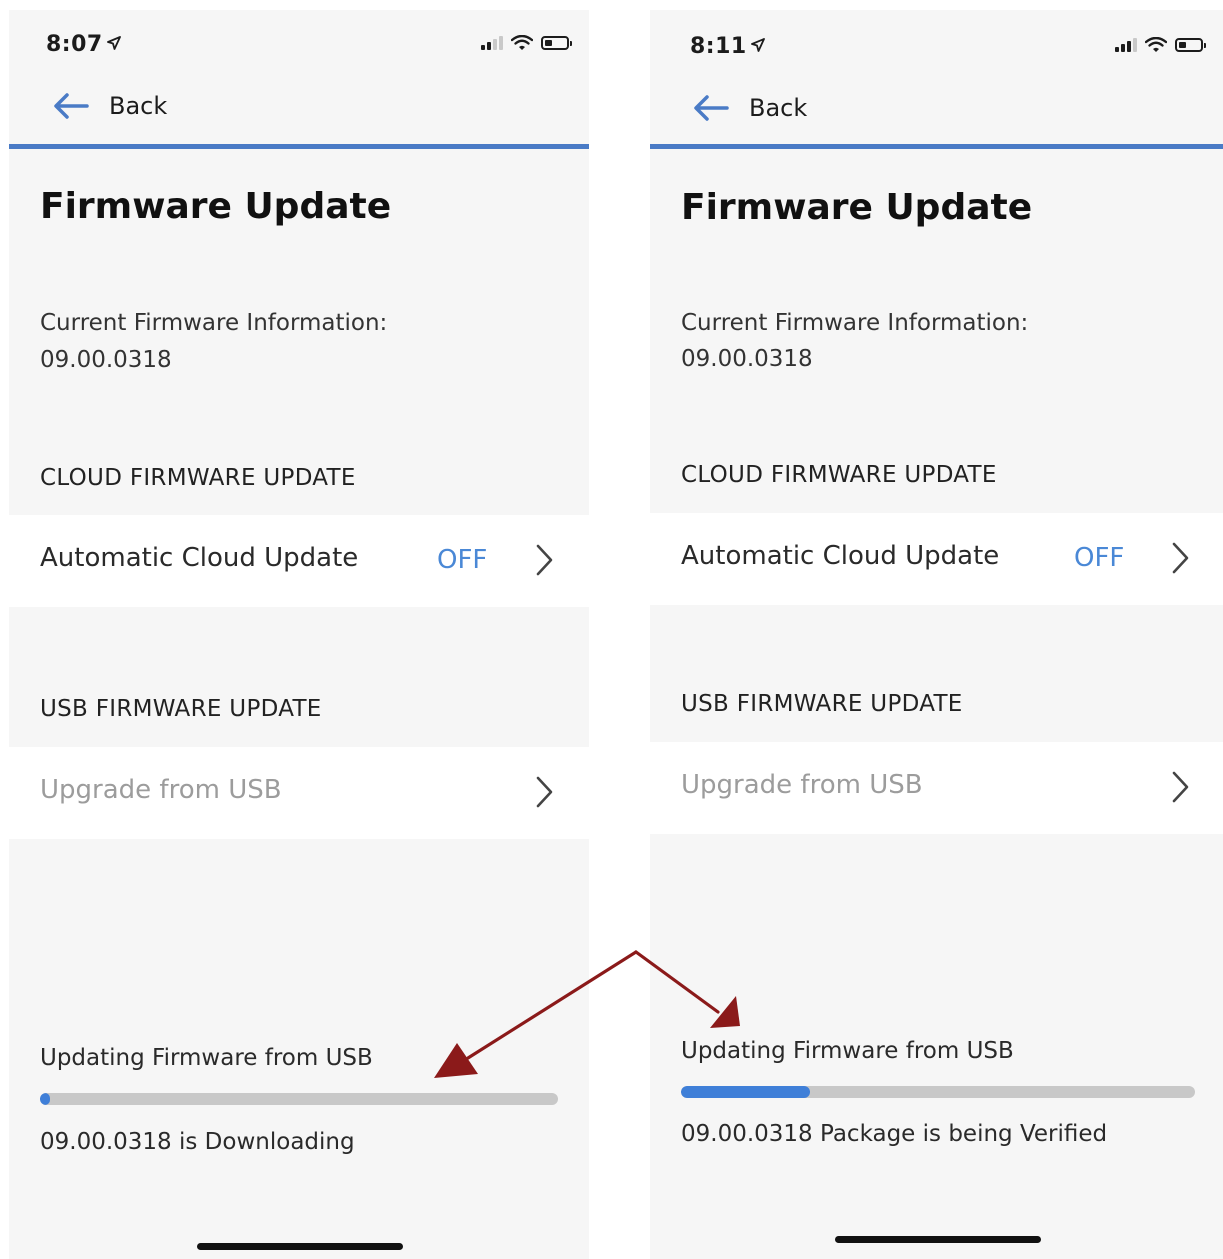 This screenshot has width=1223, height=1259. Describe the element at coordinates (894, 1134) in the screenshot. I see `progress-status: 09.00.0318 Package is being Verified` at that location.